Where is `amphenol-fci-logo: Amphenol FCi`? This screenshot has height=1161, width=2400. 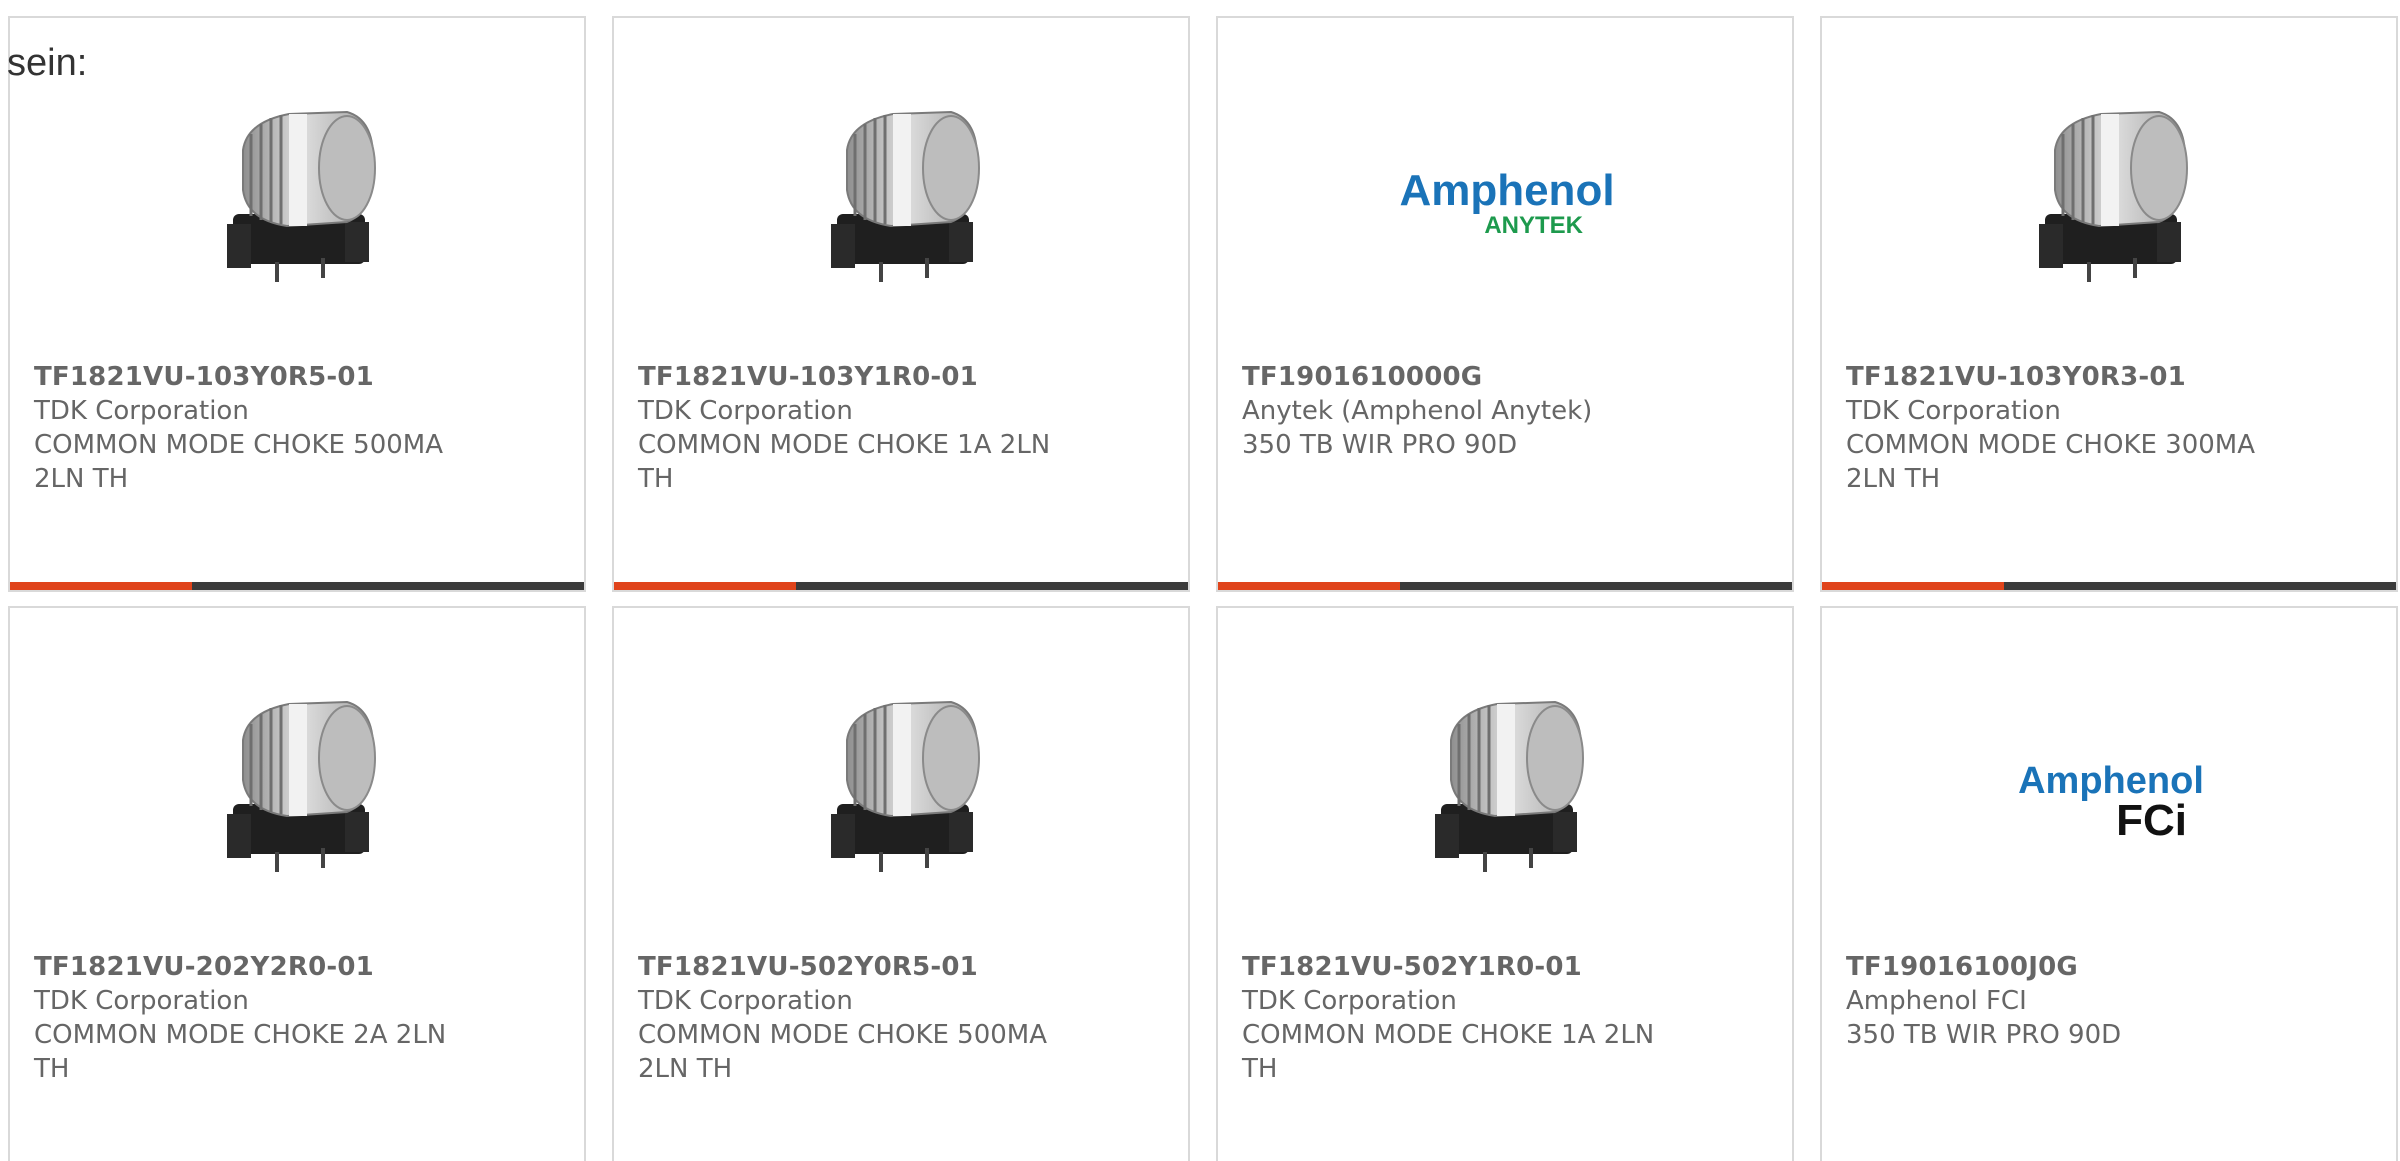 amphenol-fci-logo: Amphenol FCi is located at coordinates (2111, 802).